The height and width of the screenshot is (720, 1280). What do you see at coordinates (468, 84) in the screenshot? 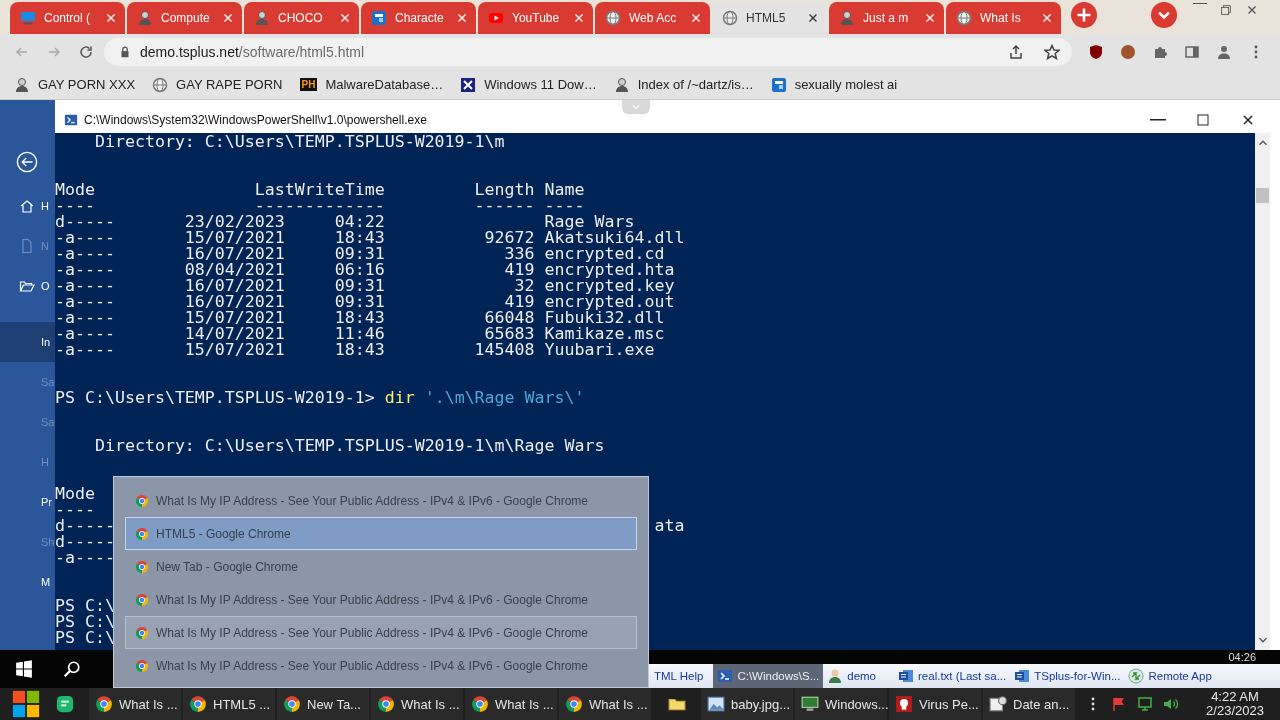
I see `cross-icon` at bounding box center [468, 84].